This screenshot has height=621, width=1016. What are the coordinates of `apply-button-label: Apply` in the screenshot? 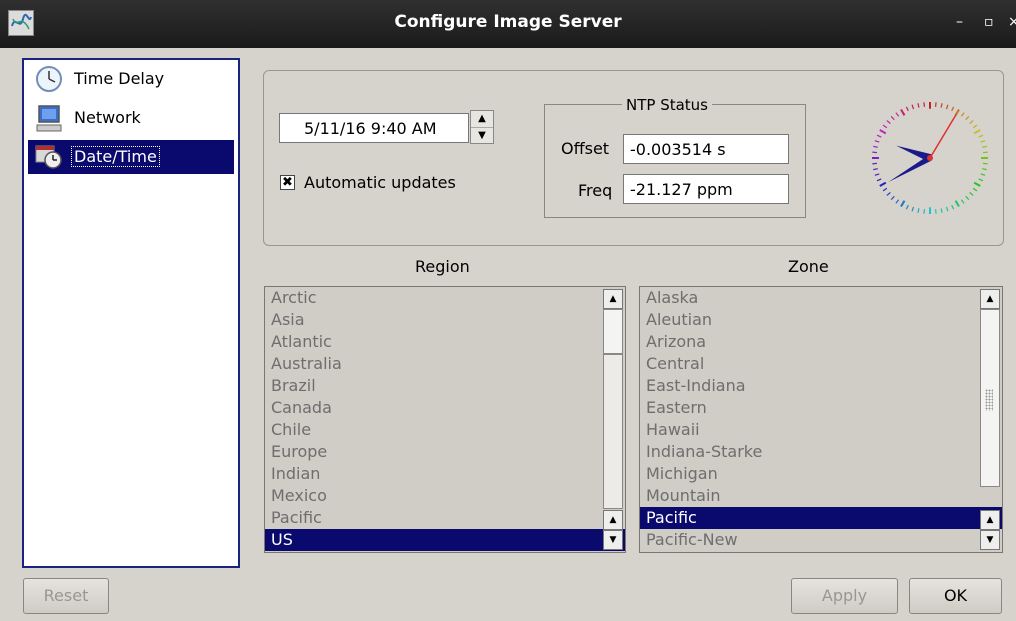 It's located at (844, 595).